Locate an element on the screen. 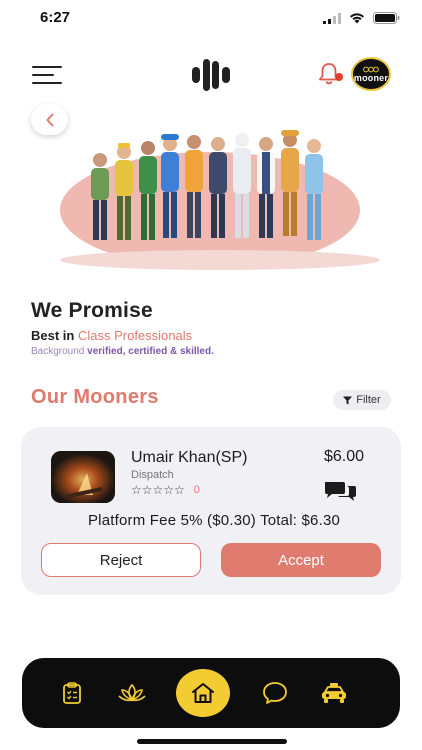  menu-button is located at coordinates (47, 75).